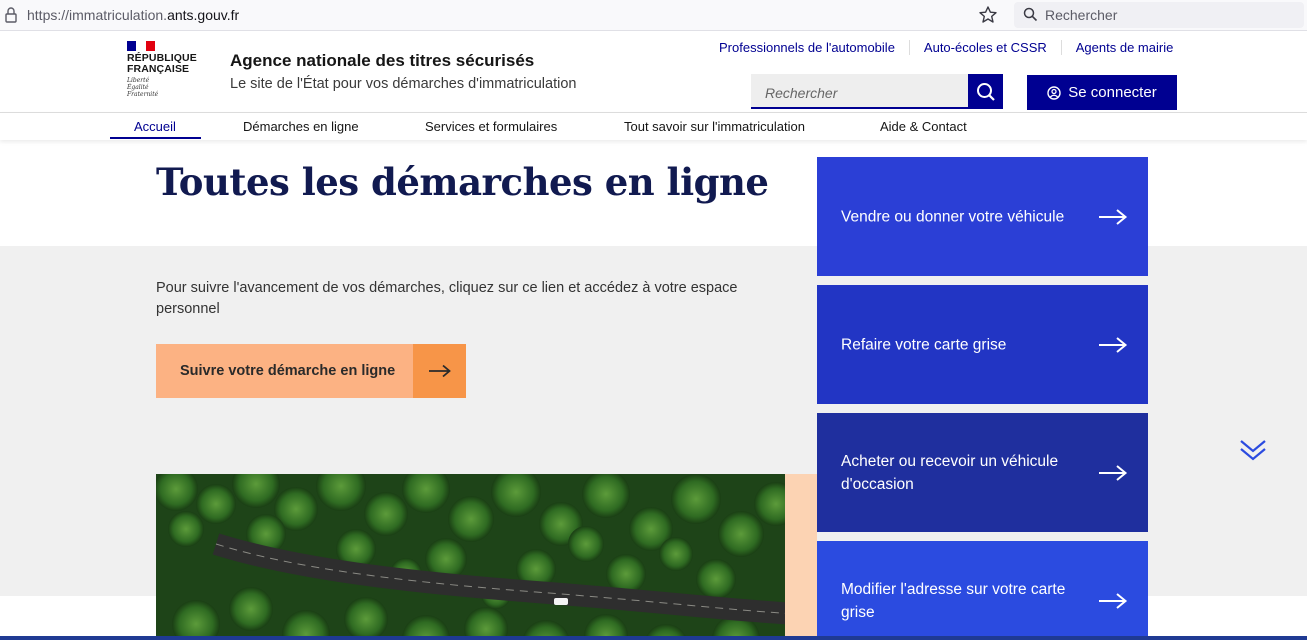  What do you see at coordinates (382, 60) in the screenshot?
I see `agency-name: Agence nationale des titres sécurisés` at bounding box center [382, 60].